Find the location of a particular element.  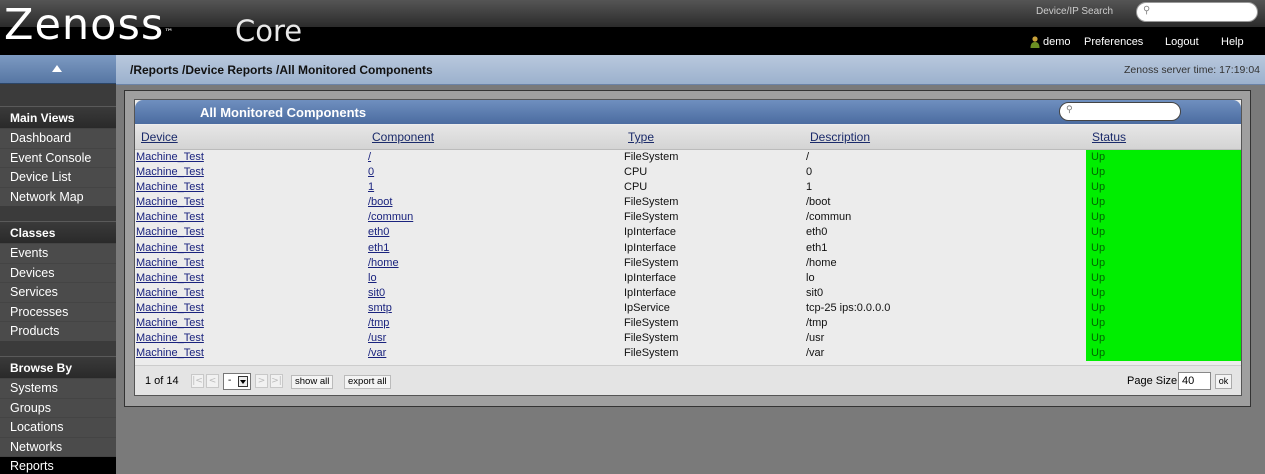

page-select-value: - is located at coordinates (230, 380).